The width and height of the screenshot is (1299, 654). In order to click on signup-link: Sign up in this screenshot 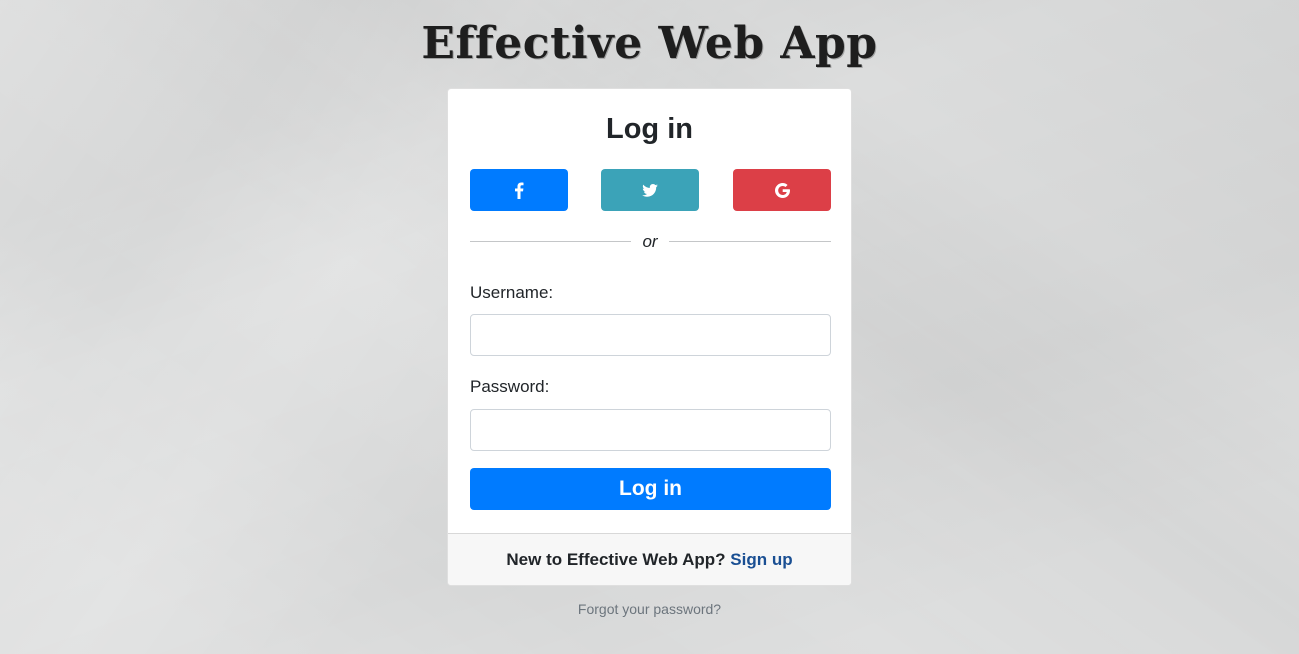, I will do `click(761, 559)`.